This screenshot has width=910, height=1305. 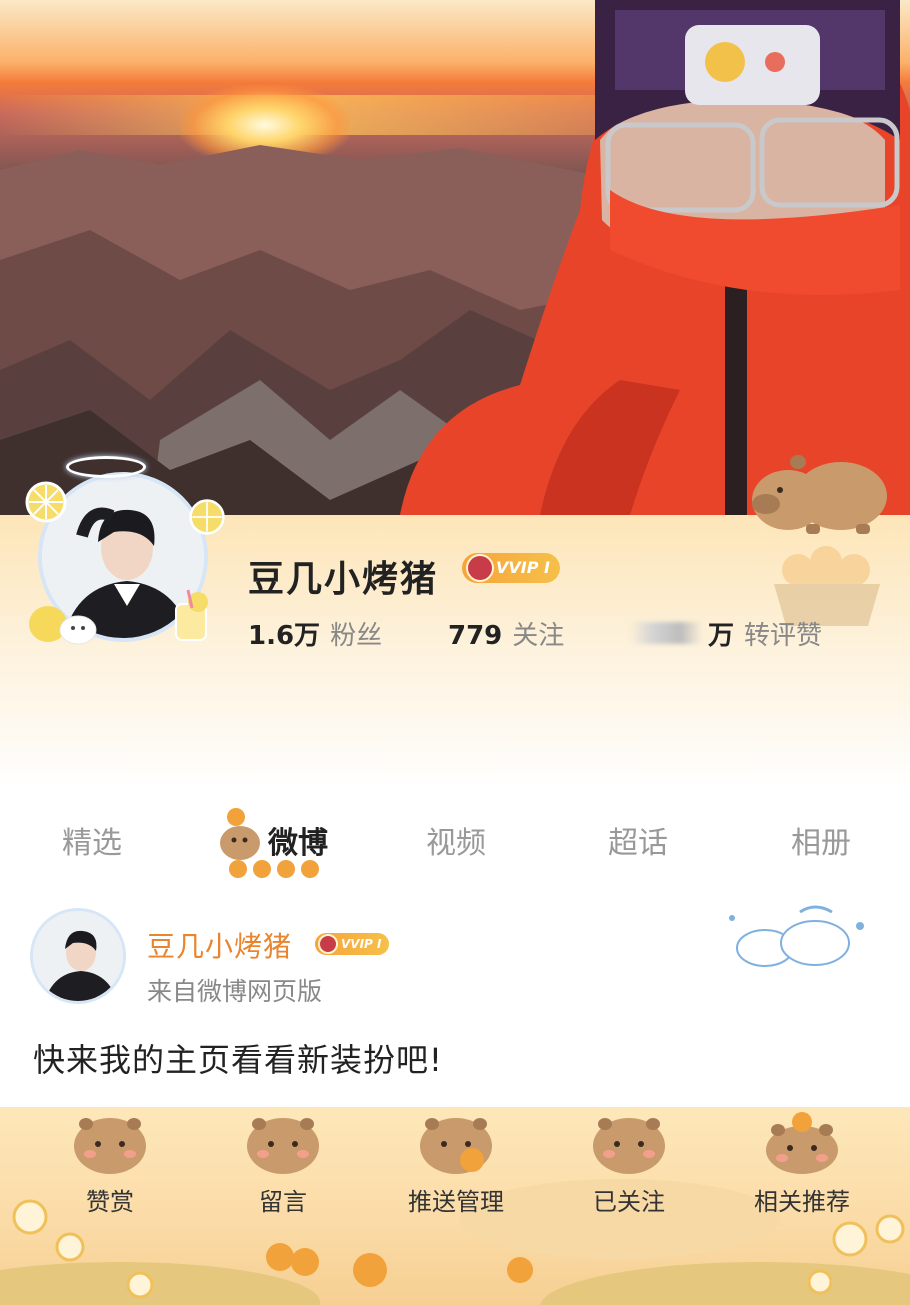 What do you see at coordinates (796, 936) in the screenshot?
I see `sleeping-bunnies-sticker` at bounding box center [796, 936].